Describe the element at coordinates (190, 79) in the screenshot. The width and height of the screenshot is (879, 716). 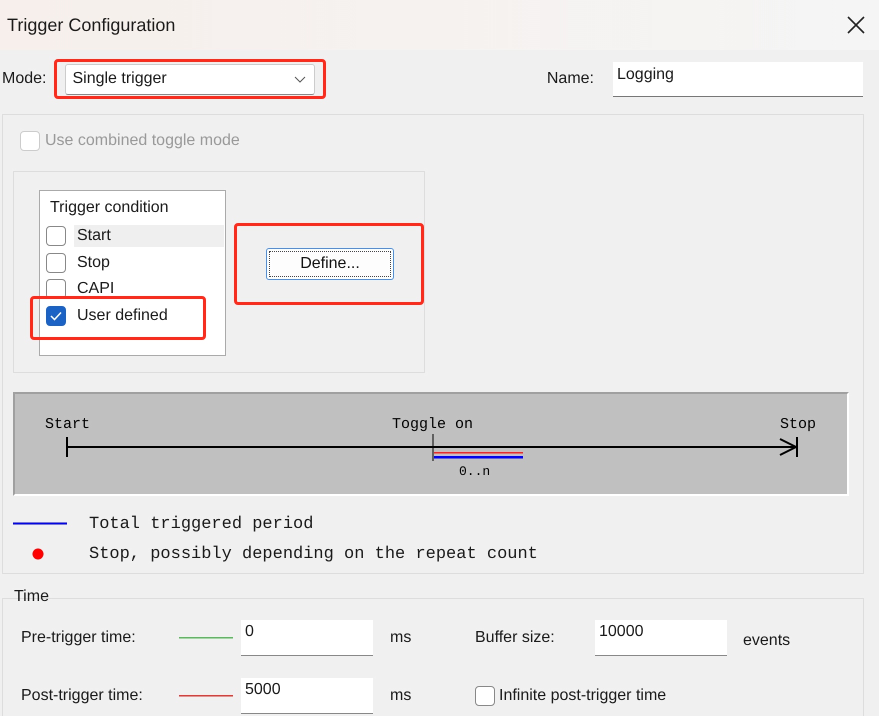
I see `mode-dropdown: Single trigger` at that location.